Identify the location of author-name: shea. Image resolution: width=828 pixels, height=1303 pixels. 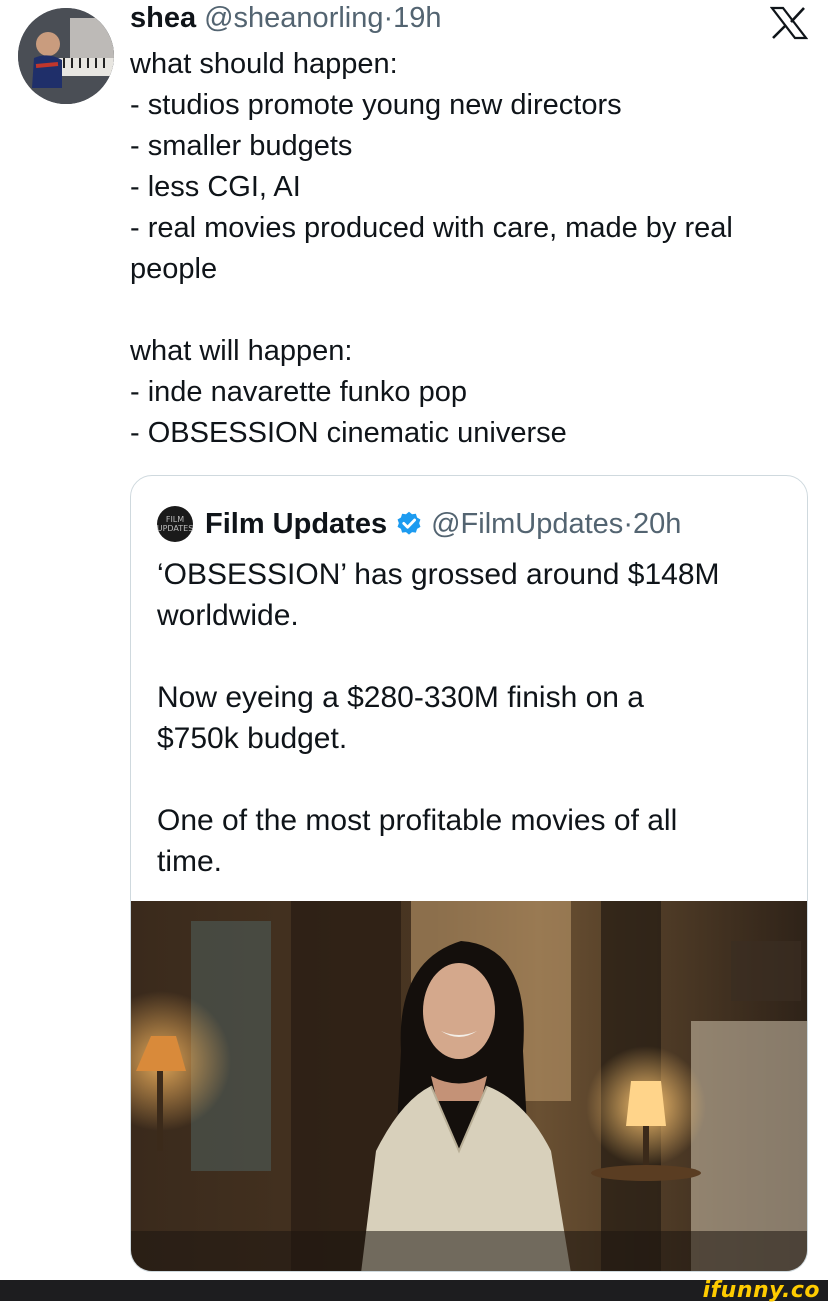
(163, 18).